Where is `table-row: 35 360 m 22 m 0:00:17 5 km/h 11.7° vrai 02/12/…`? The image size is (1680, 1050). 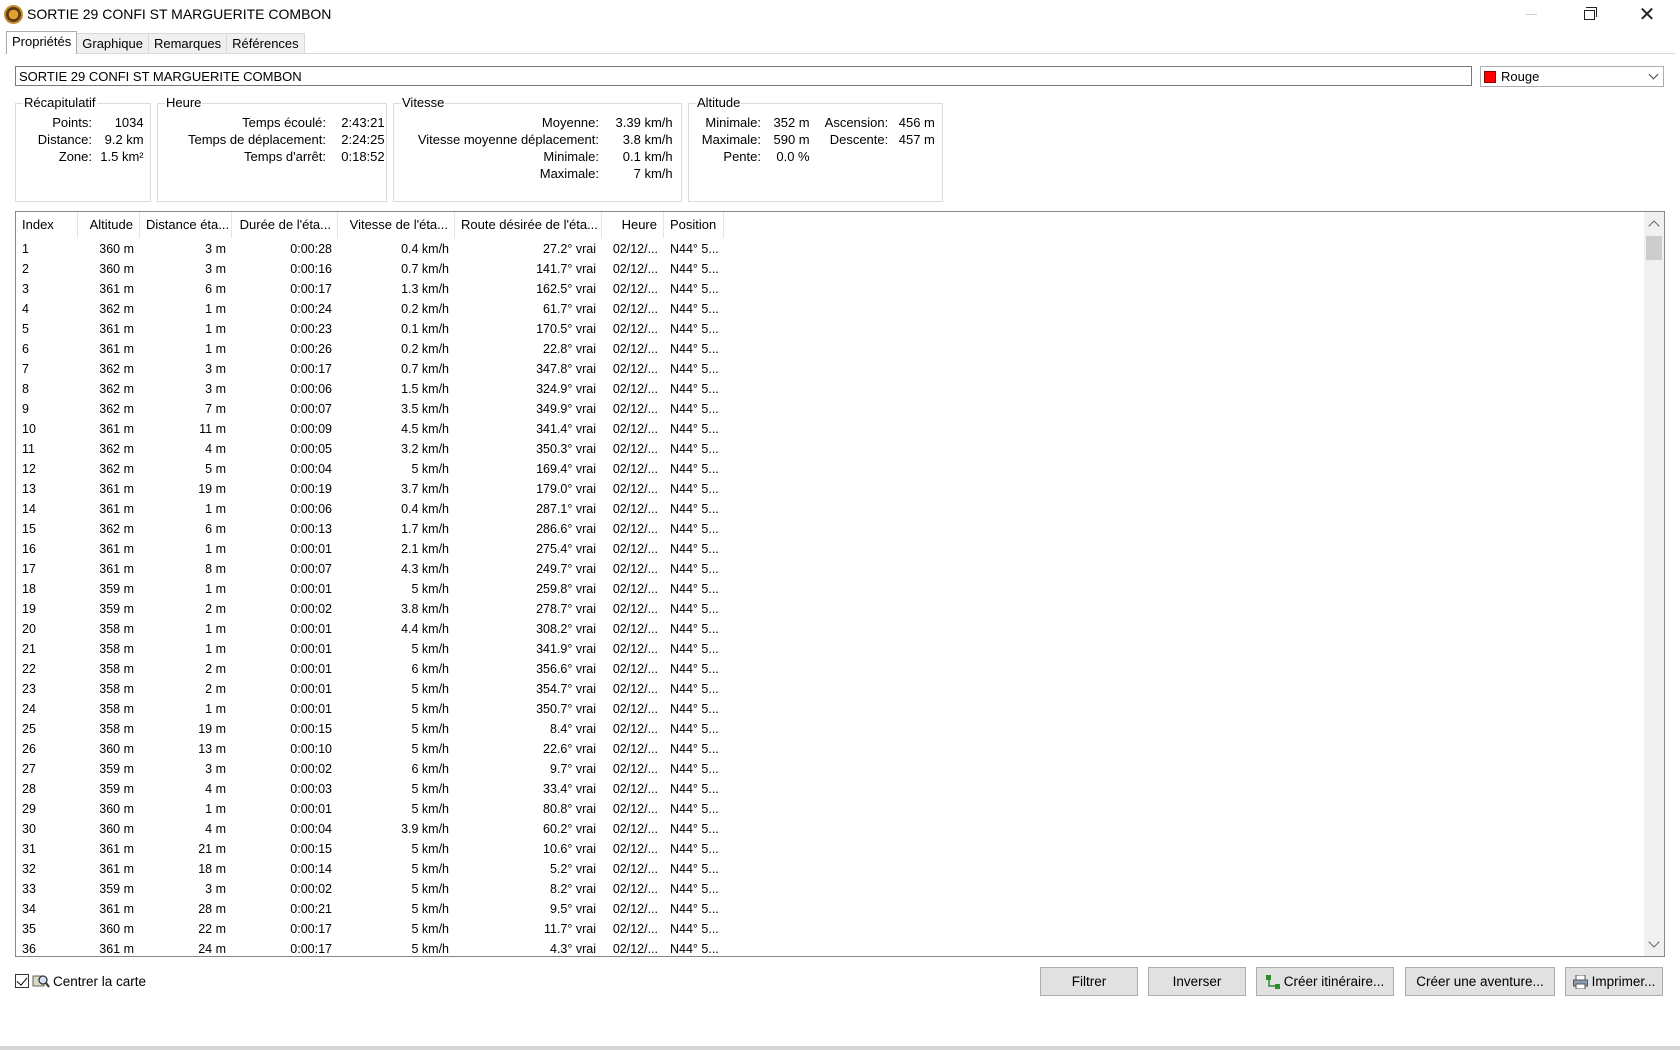
table-row: 35 360 m 22 m 0:00:17 5 km/h 11.7° vrai 02/12/… is located at coordinates (831, 929).